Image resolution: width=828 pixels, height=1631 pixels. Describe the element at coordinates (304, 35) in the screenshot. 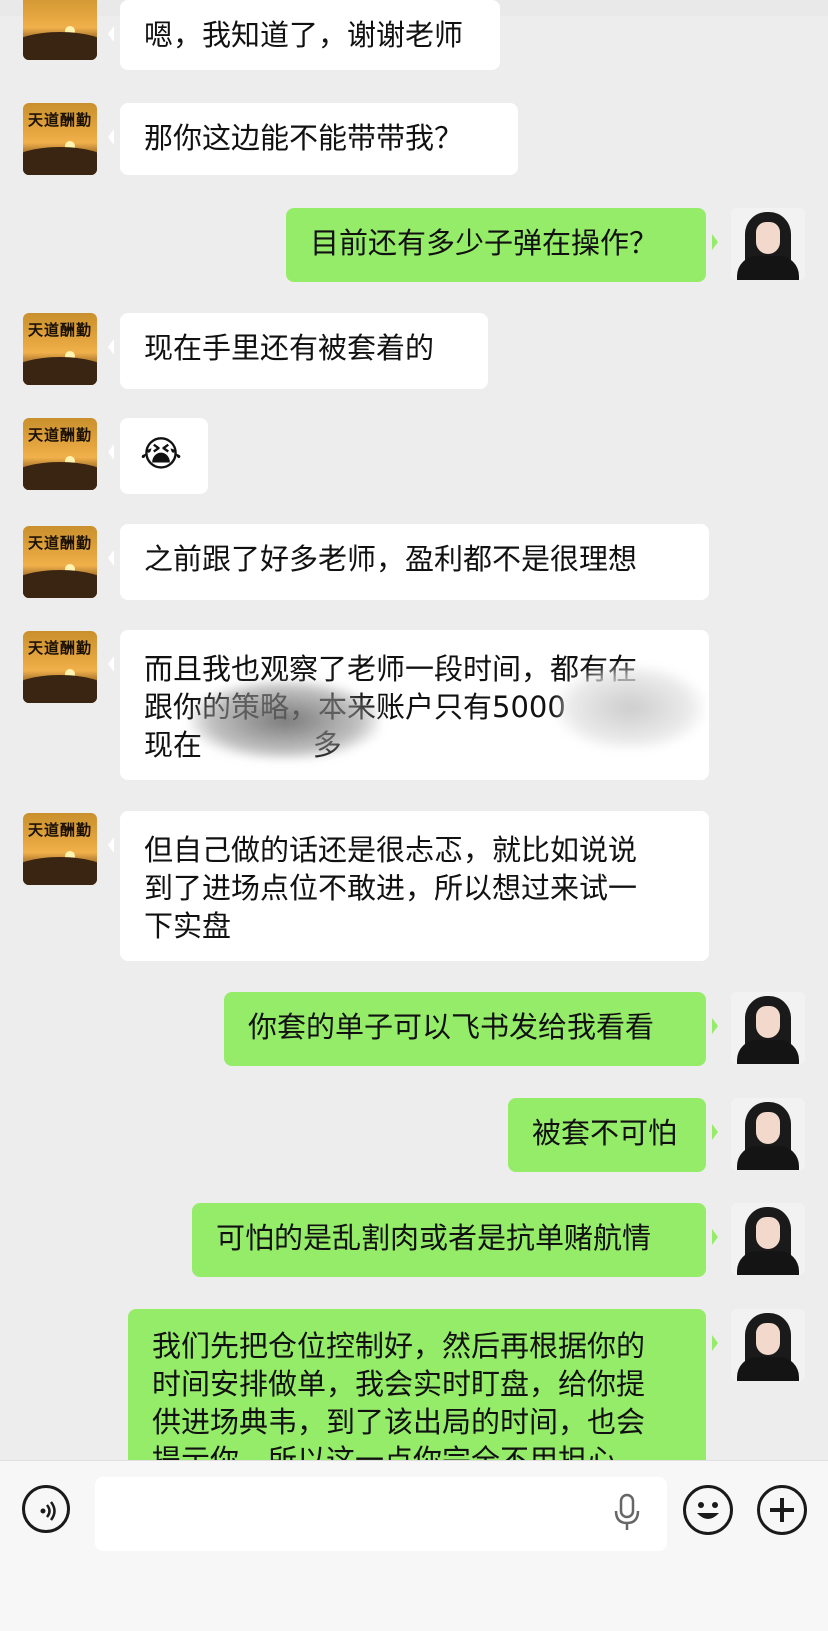

I see `message-bubble: 嗯，我知道了，谢谢老师` at that location.